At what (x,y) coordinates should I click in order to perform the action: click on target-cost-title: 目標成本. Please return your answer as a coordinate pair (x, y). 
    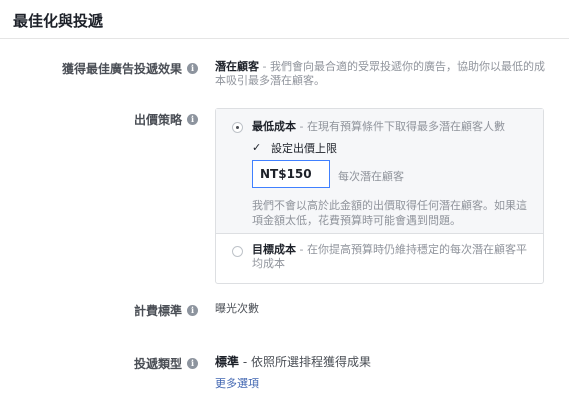
    Looking at the image, I should click on (274, 249).